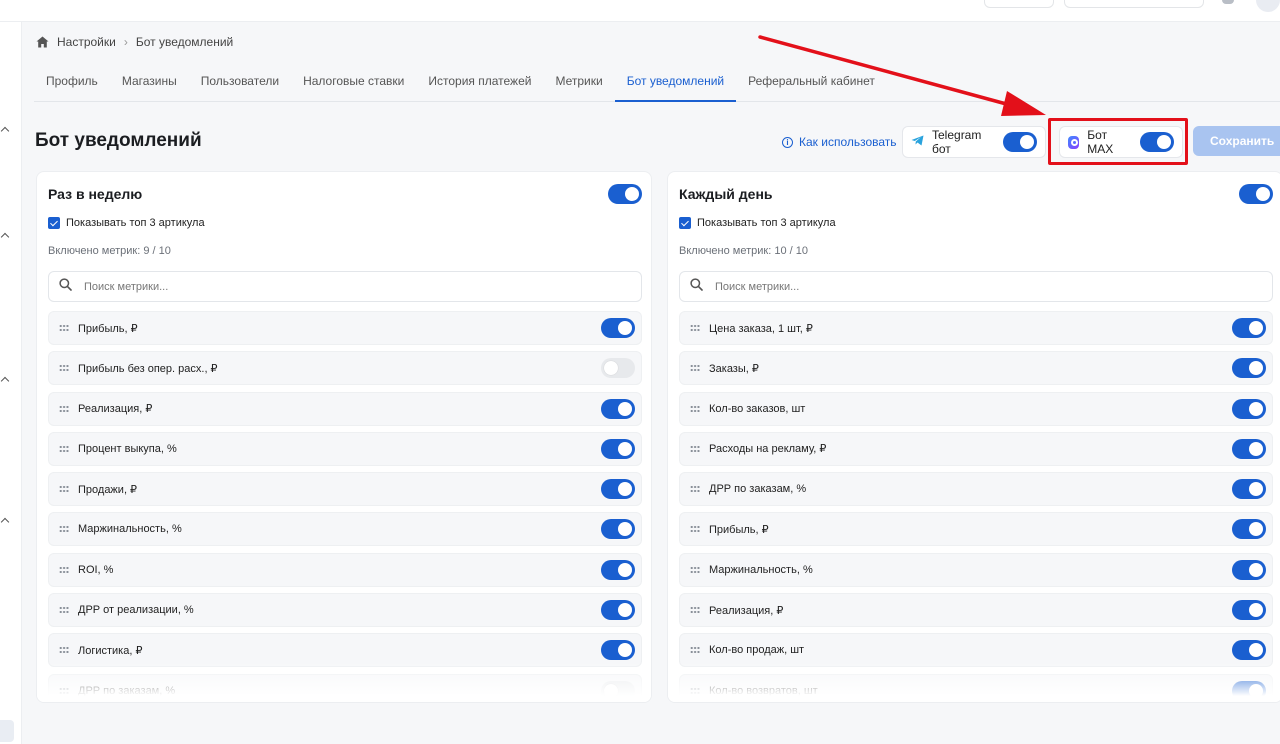 The image size is (1280, 744). I want to click on breadcrumb: Настройки › Бот уведомлений, so click(134, 42).